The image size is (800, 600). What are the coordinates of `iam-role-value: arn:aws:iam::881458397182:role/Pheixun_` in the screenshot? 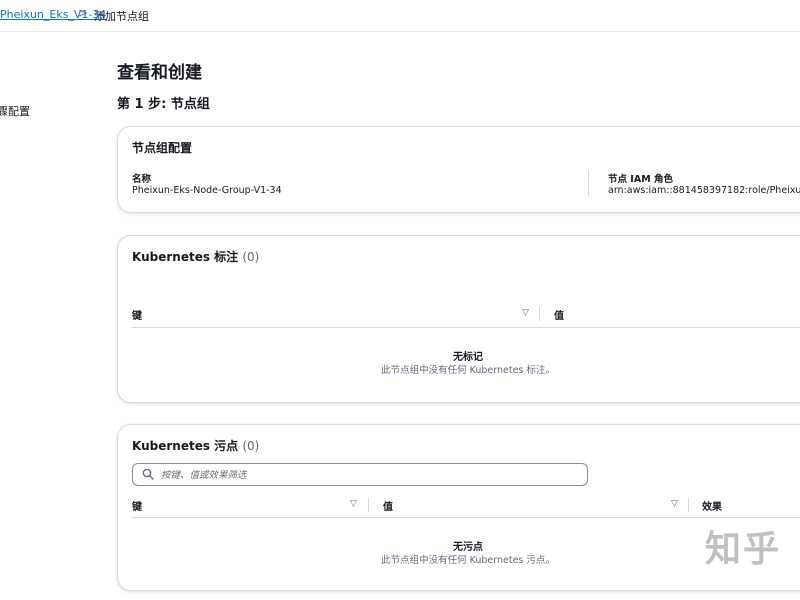 It's located at (704, 190).